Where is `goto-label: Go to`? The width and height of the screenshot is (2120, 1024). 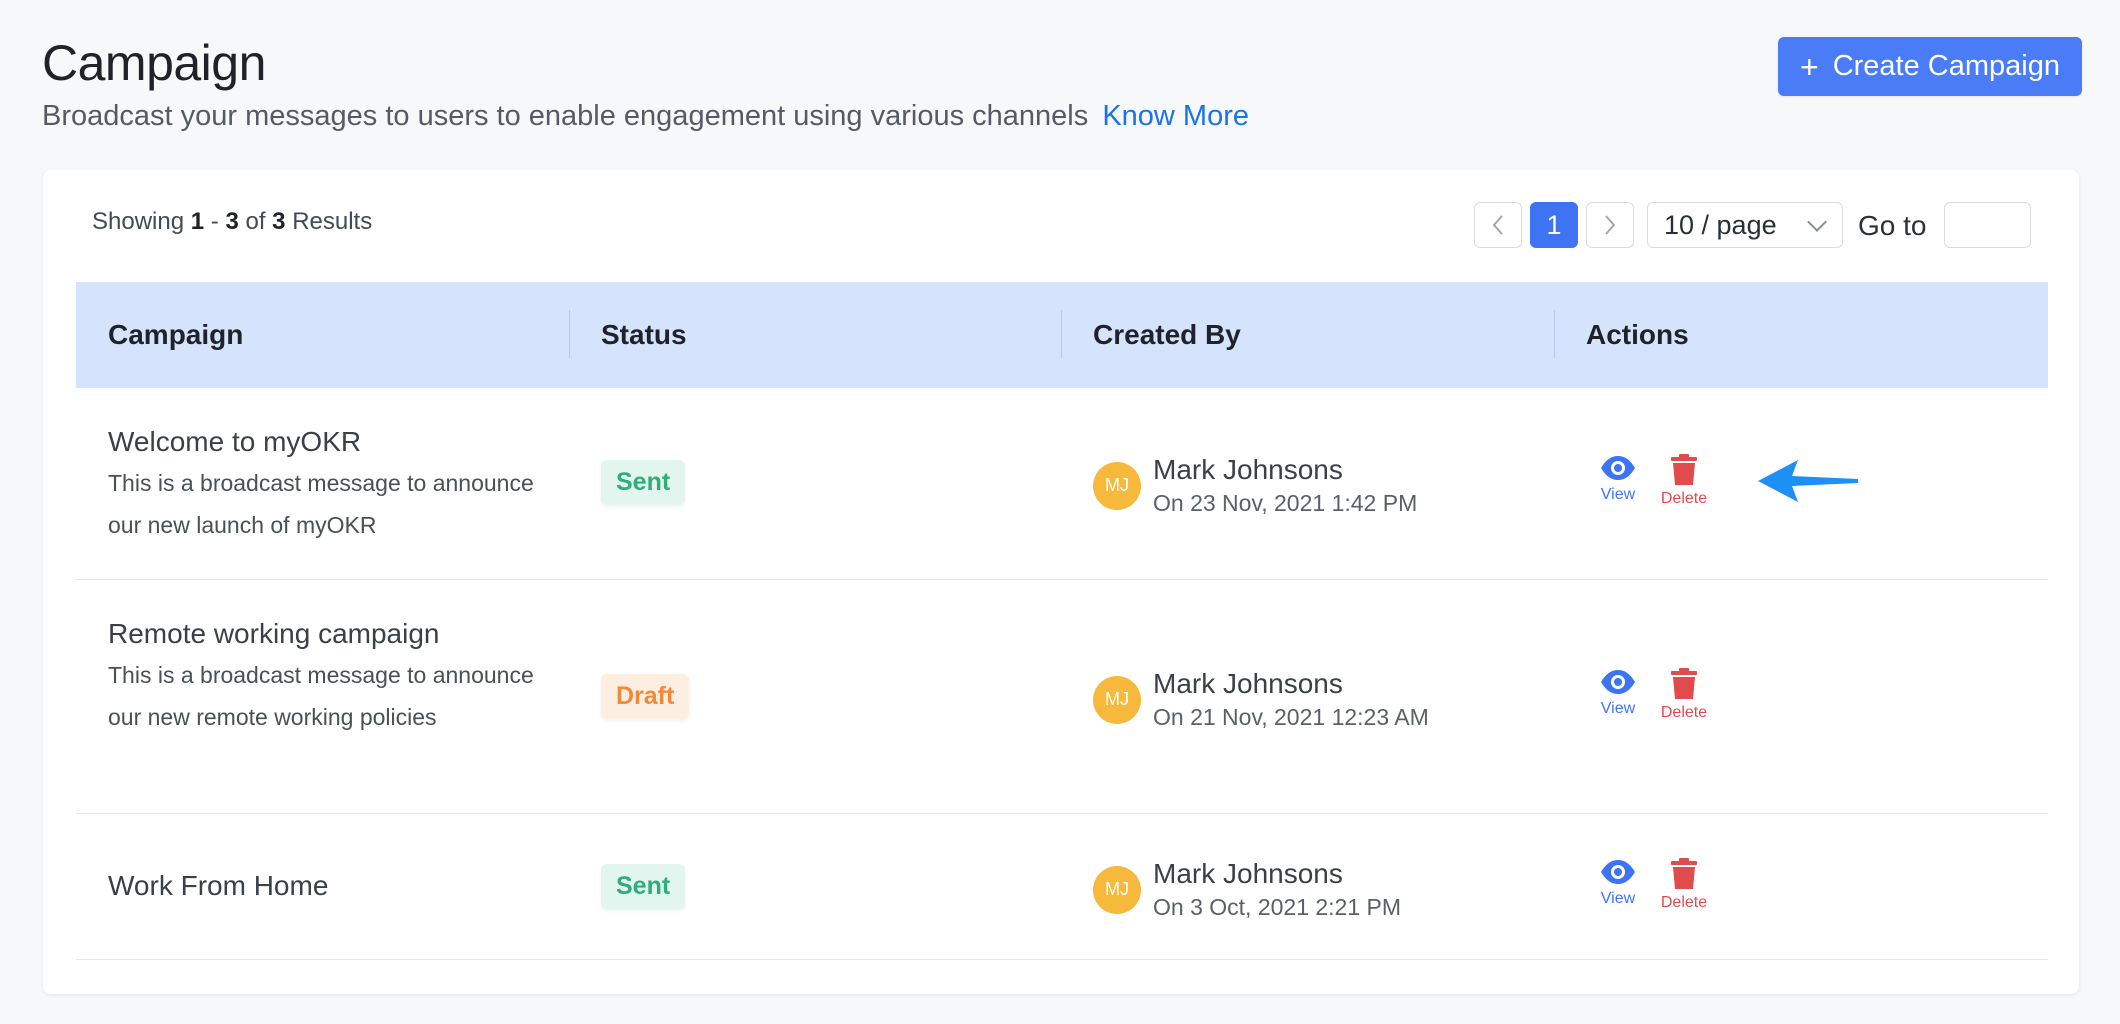
goto-label: Go to is located at coordinates (1892, 225).